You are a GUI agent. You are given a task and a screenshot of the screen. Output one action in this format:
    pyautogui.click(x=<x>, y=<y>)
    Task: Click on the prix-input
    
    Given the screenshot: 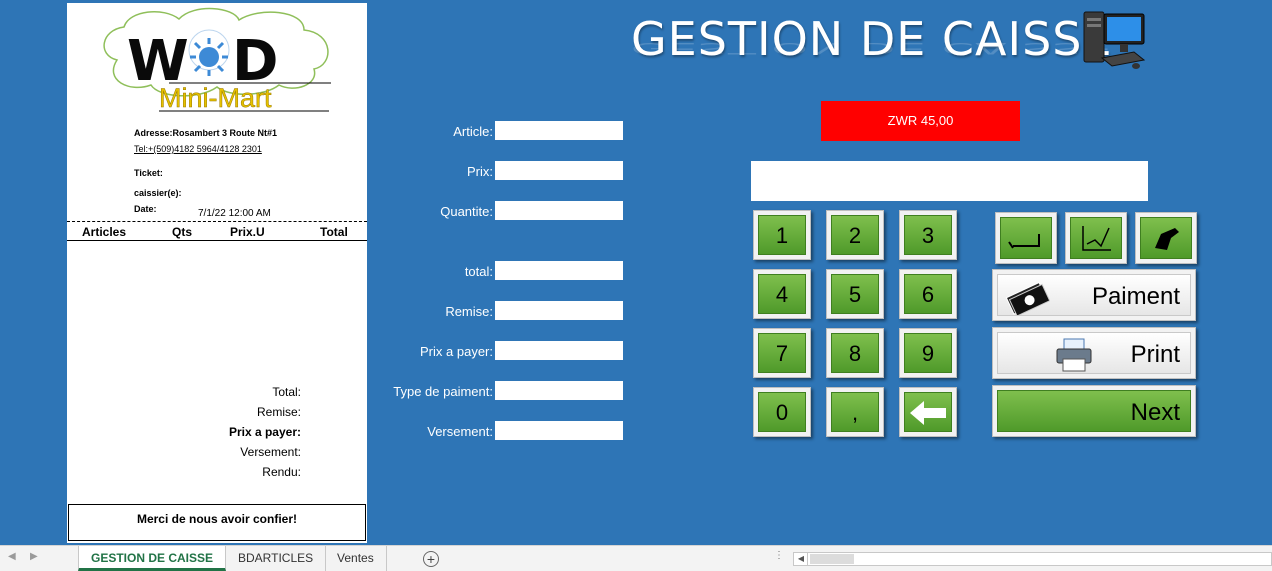 What is the action you would take?
    pyautogui.click(x=559, y=170)
    